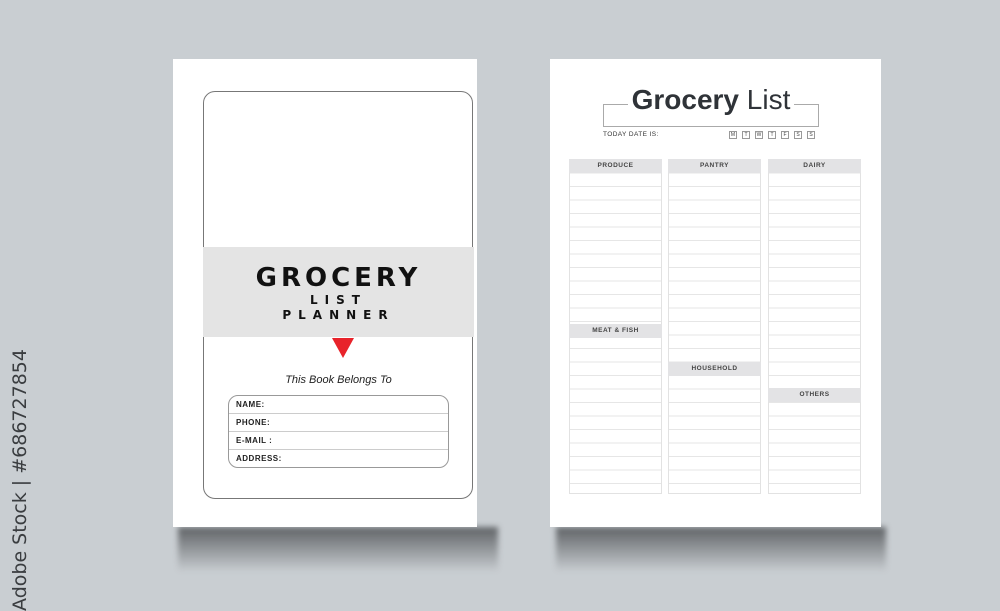 The image size is (1000, 611). Describe the element at coordinates (338, 380) in the screenshot. I see `belongs-to-label: This Book Belongs To` at that location.